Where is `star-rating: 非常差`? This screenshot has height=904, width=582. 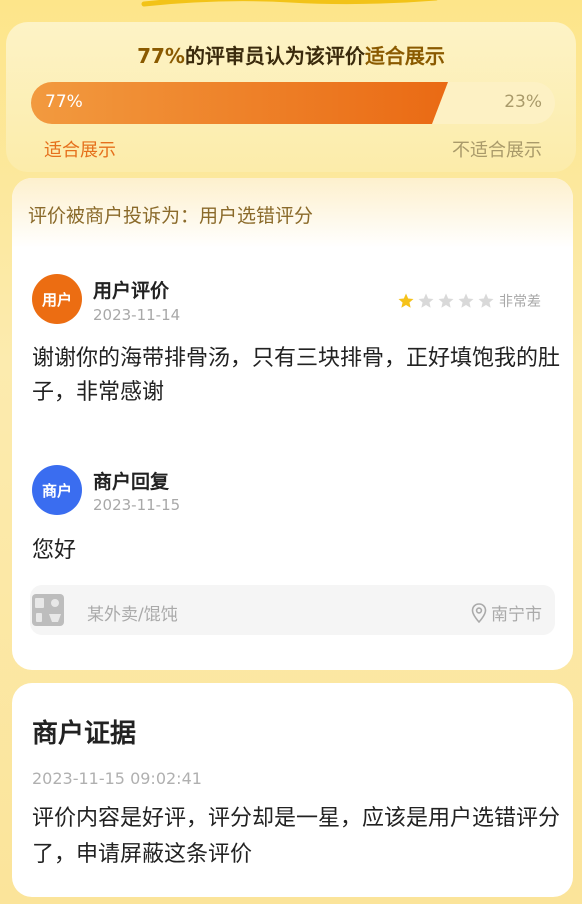
star-rating: 非常差 is located at coordinates (469, 301).